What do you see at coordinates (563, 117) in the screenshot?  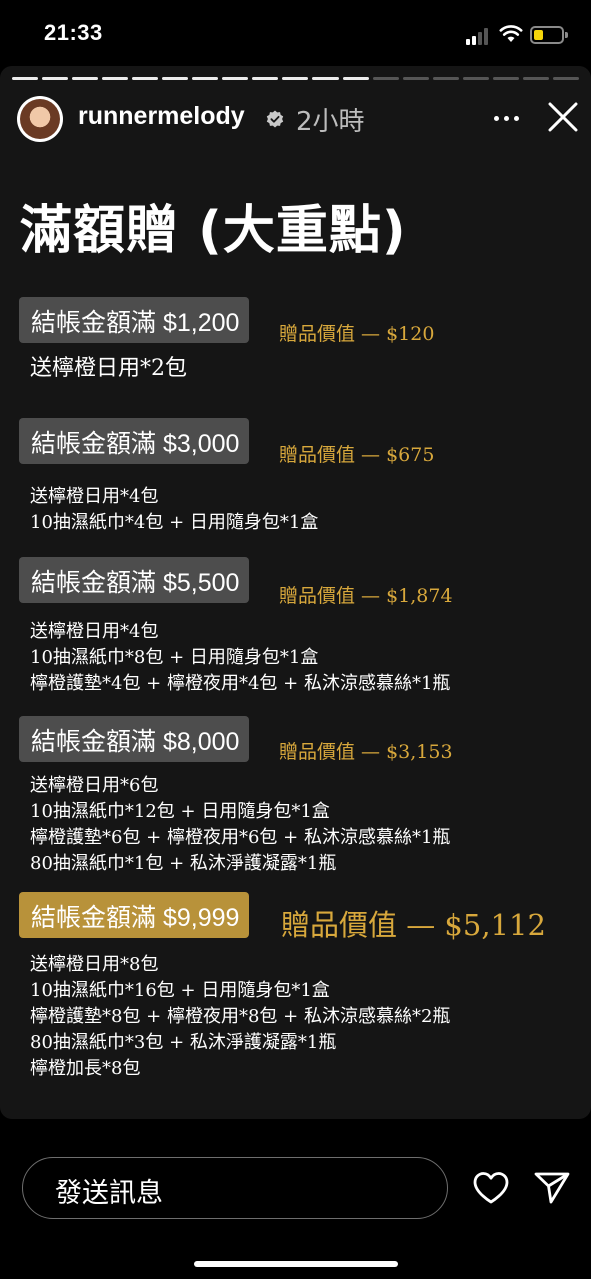 I see `close-icon` at bounding box center [563, 117].